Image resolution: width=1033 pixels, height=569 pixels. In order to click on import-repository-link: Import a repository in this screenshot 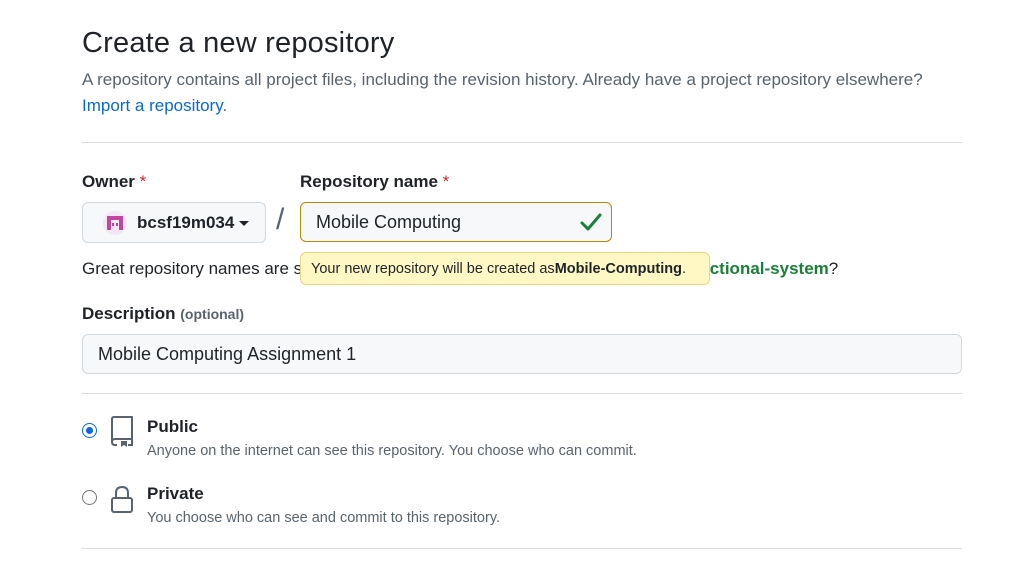, I will do `click(152, 105)`.